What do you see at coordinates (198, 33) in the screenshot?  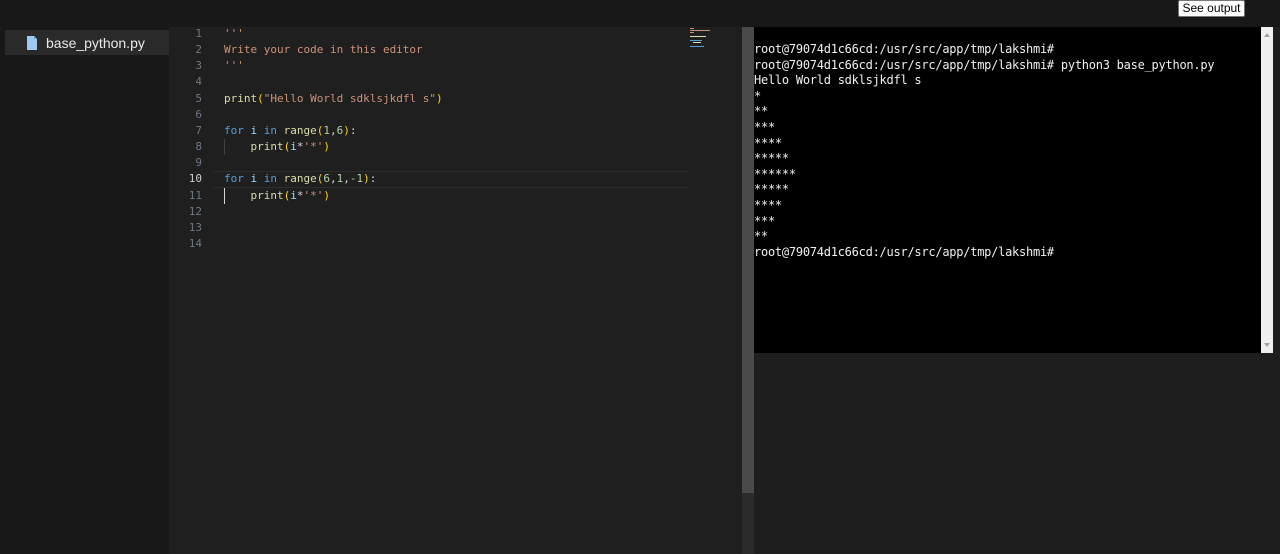 I see `line-number: 1` at bounding box center [198, 33].